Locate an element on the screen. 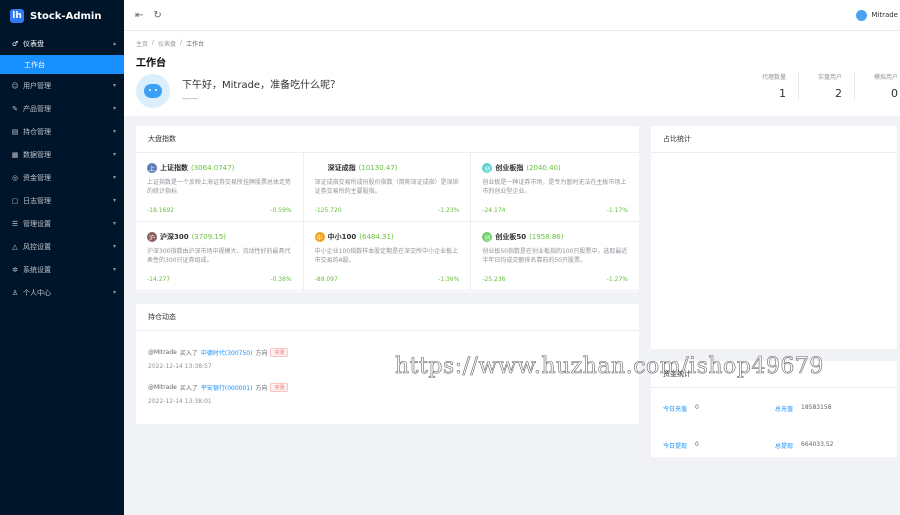  index-change-value: -14.277 is located at coordinates (159, 279).